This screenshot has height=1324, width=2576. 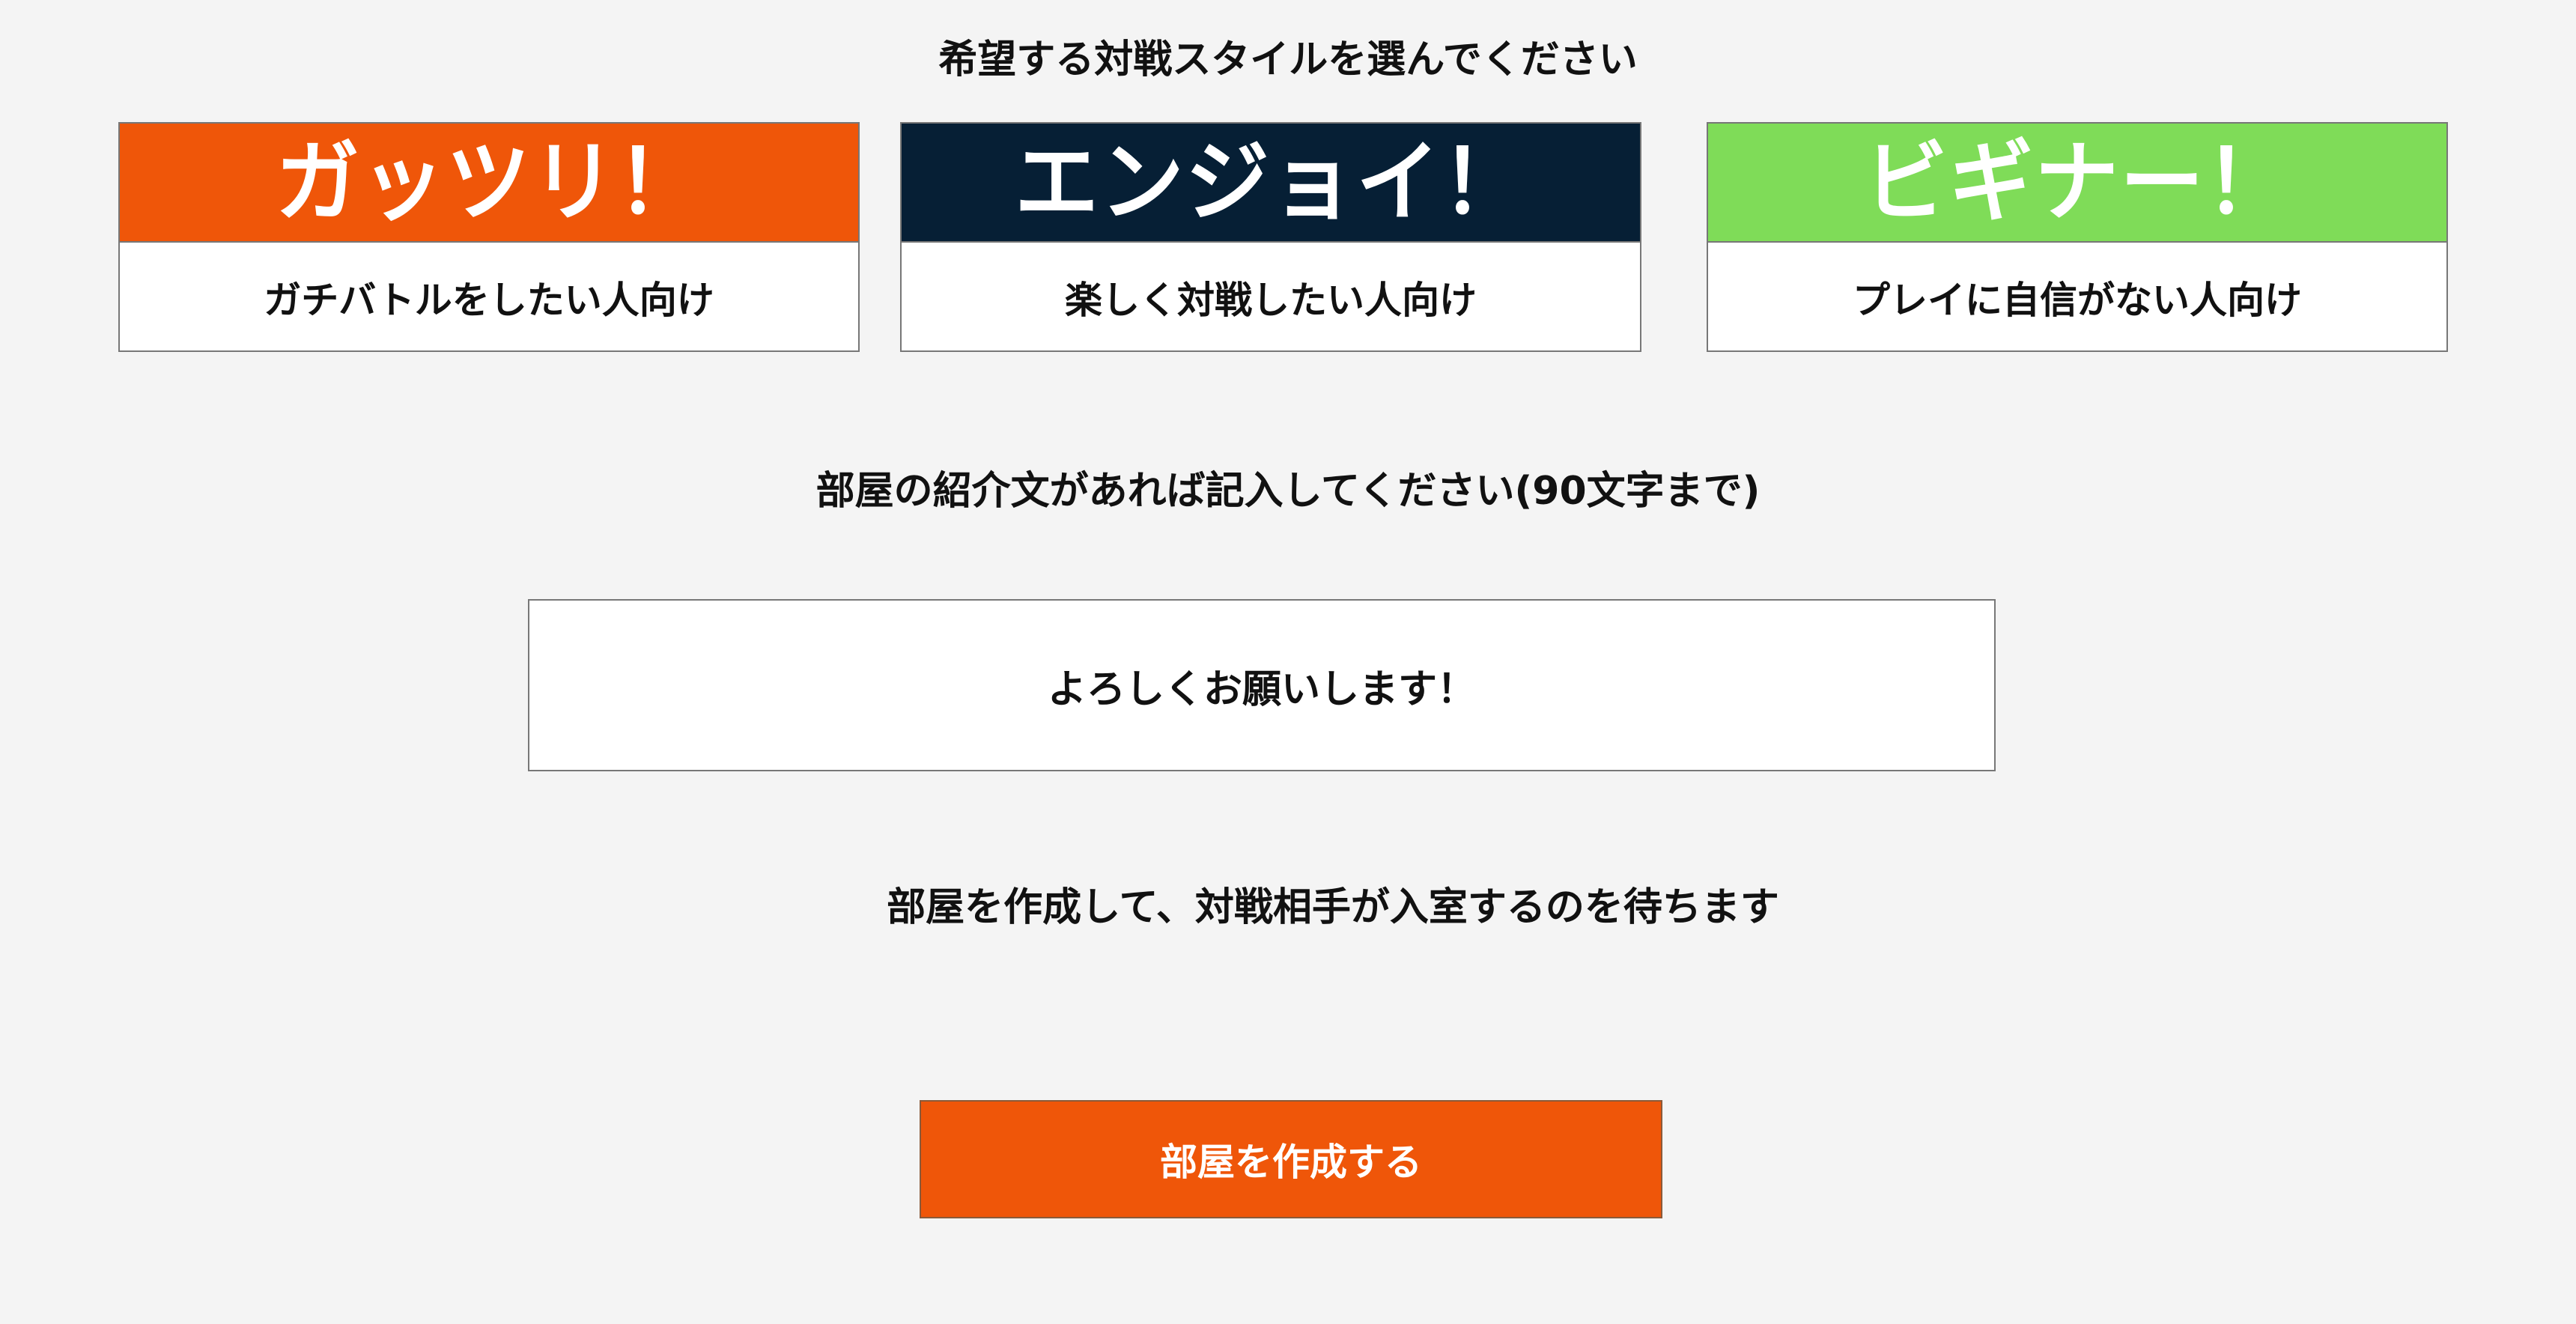 I want to click on intro-text-field: よろしくお願いします！, so click(x=1262, y=685).